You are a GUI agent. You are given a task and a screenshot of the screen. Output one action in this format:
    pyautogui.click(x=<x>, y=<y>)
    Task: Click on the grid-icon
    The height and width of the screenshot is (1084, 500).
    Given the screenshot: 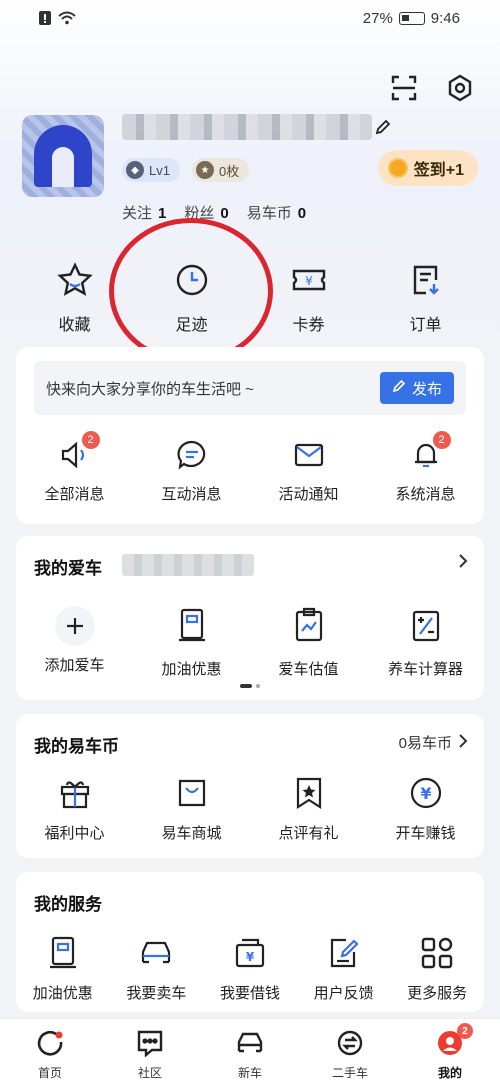 What is the action you would take?
    pyautogui.click(x=437, y=955)
    